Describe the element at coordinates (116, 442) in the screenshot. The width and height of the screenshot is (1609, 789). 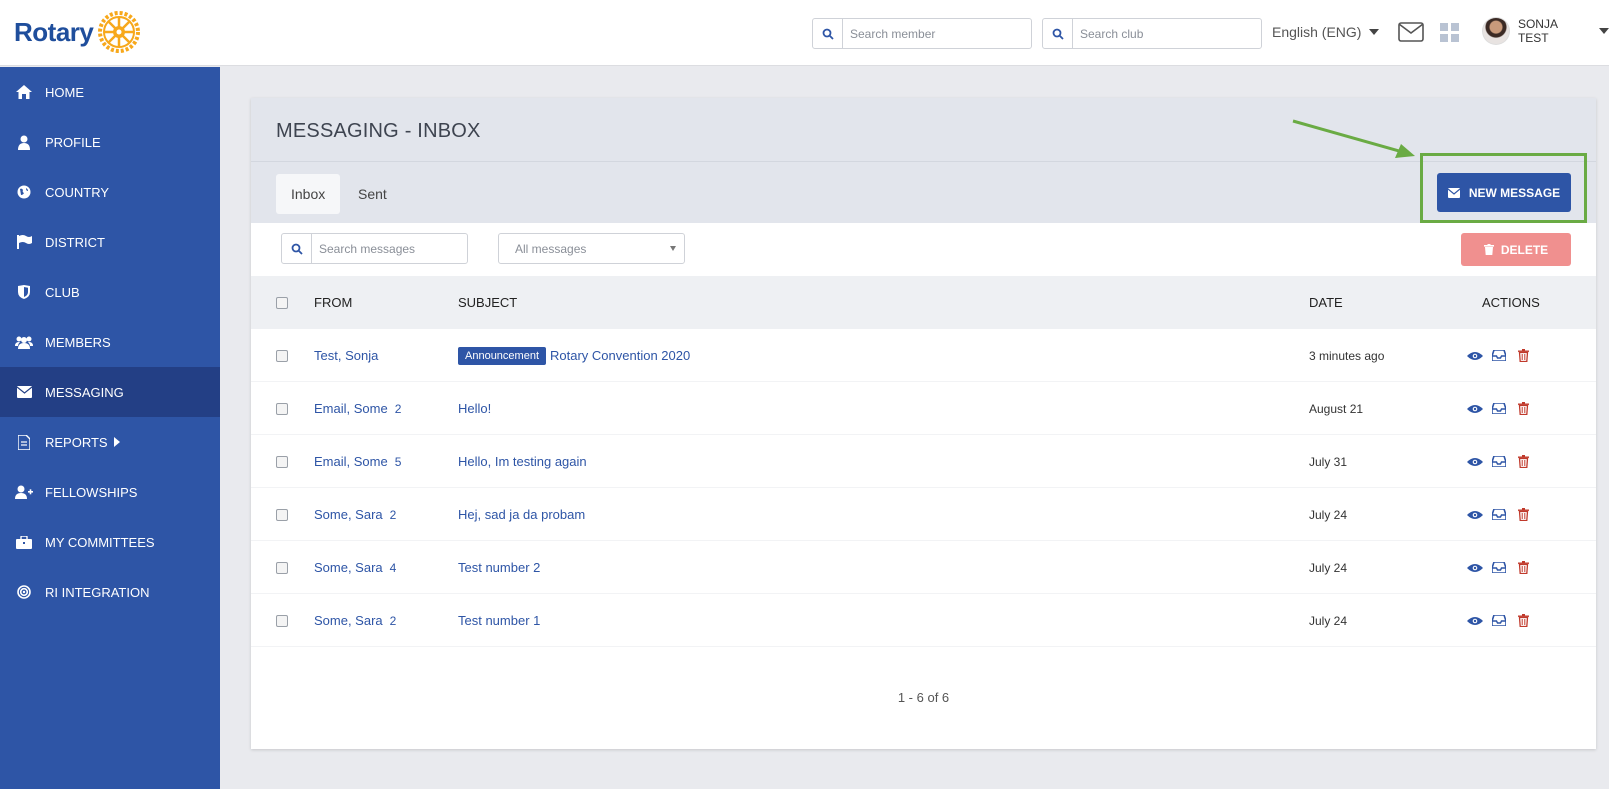
I see `chevron-right-icon` at that location.